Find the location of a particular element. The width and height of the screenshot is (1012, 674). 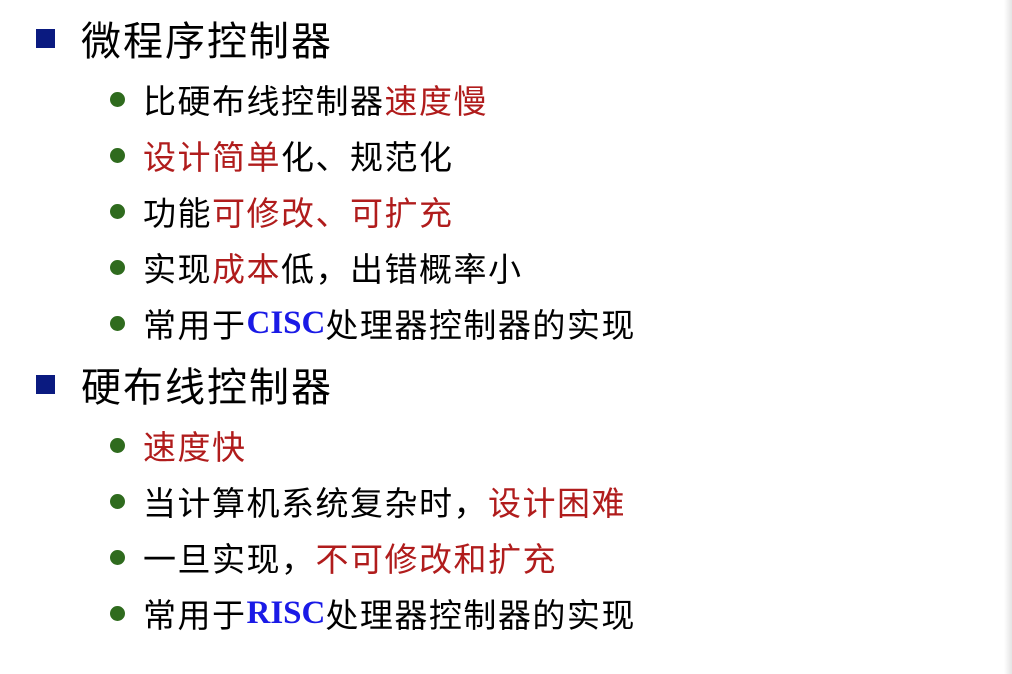

list-item: 常用于 CISC 处理器控制器的实现 is located at coordinates (373, 323).